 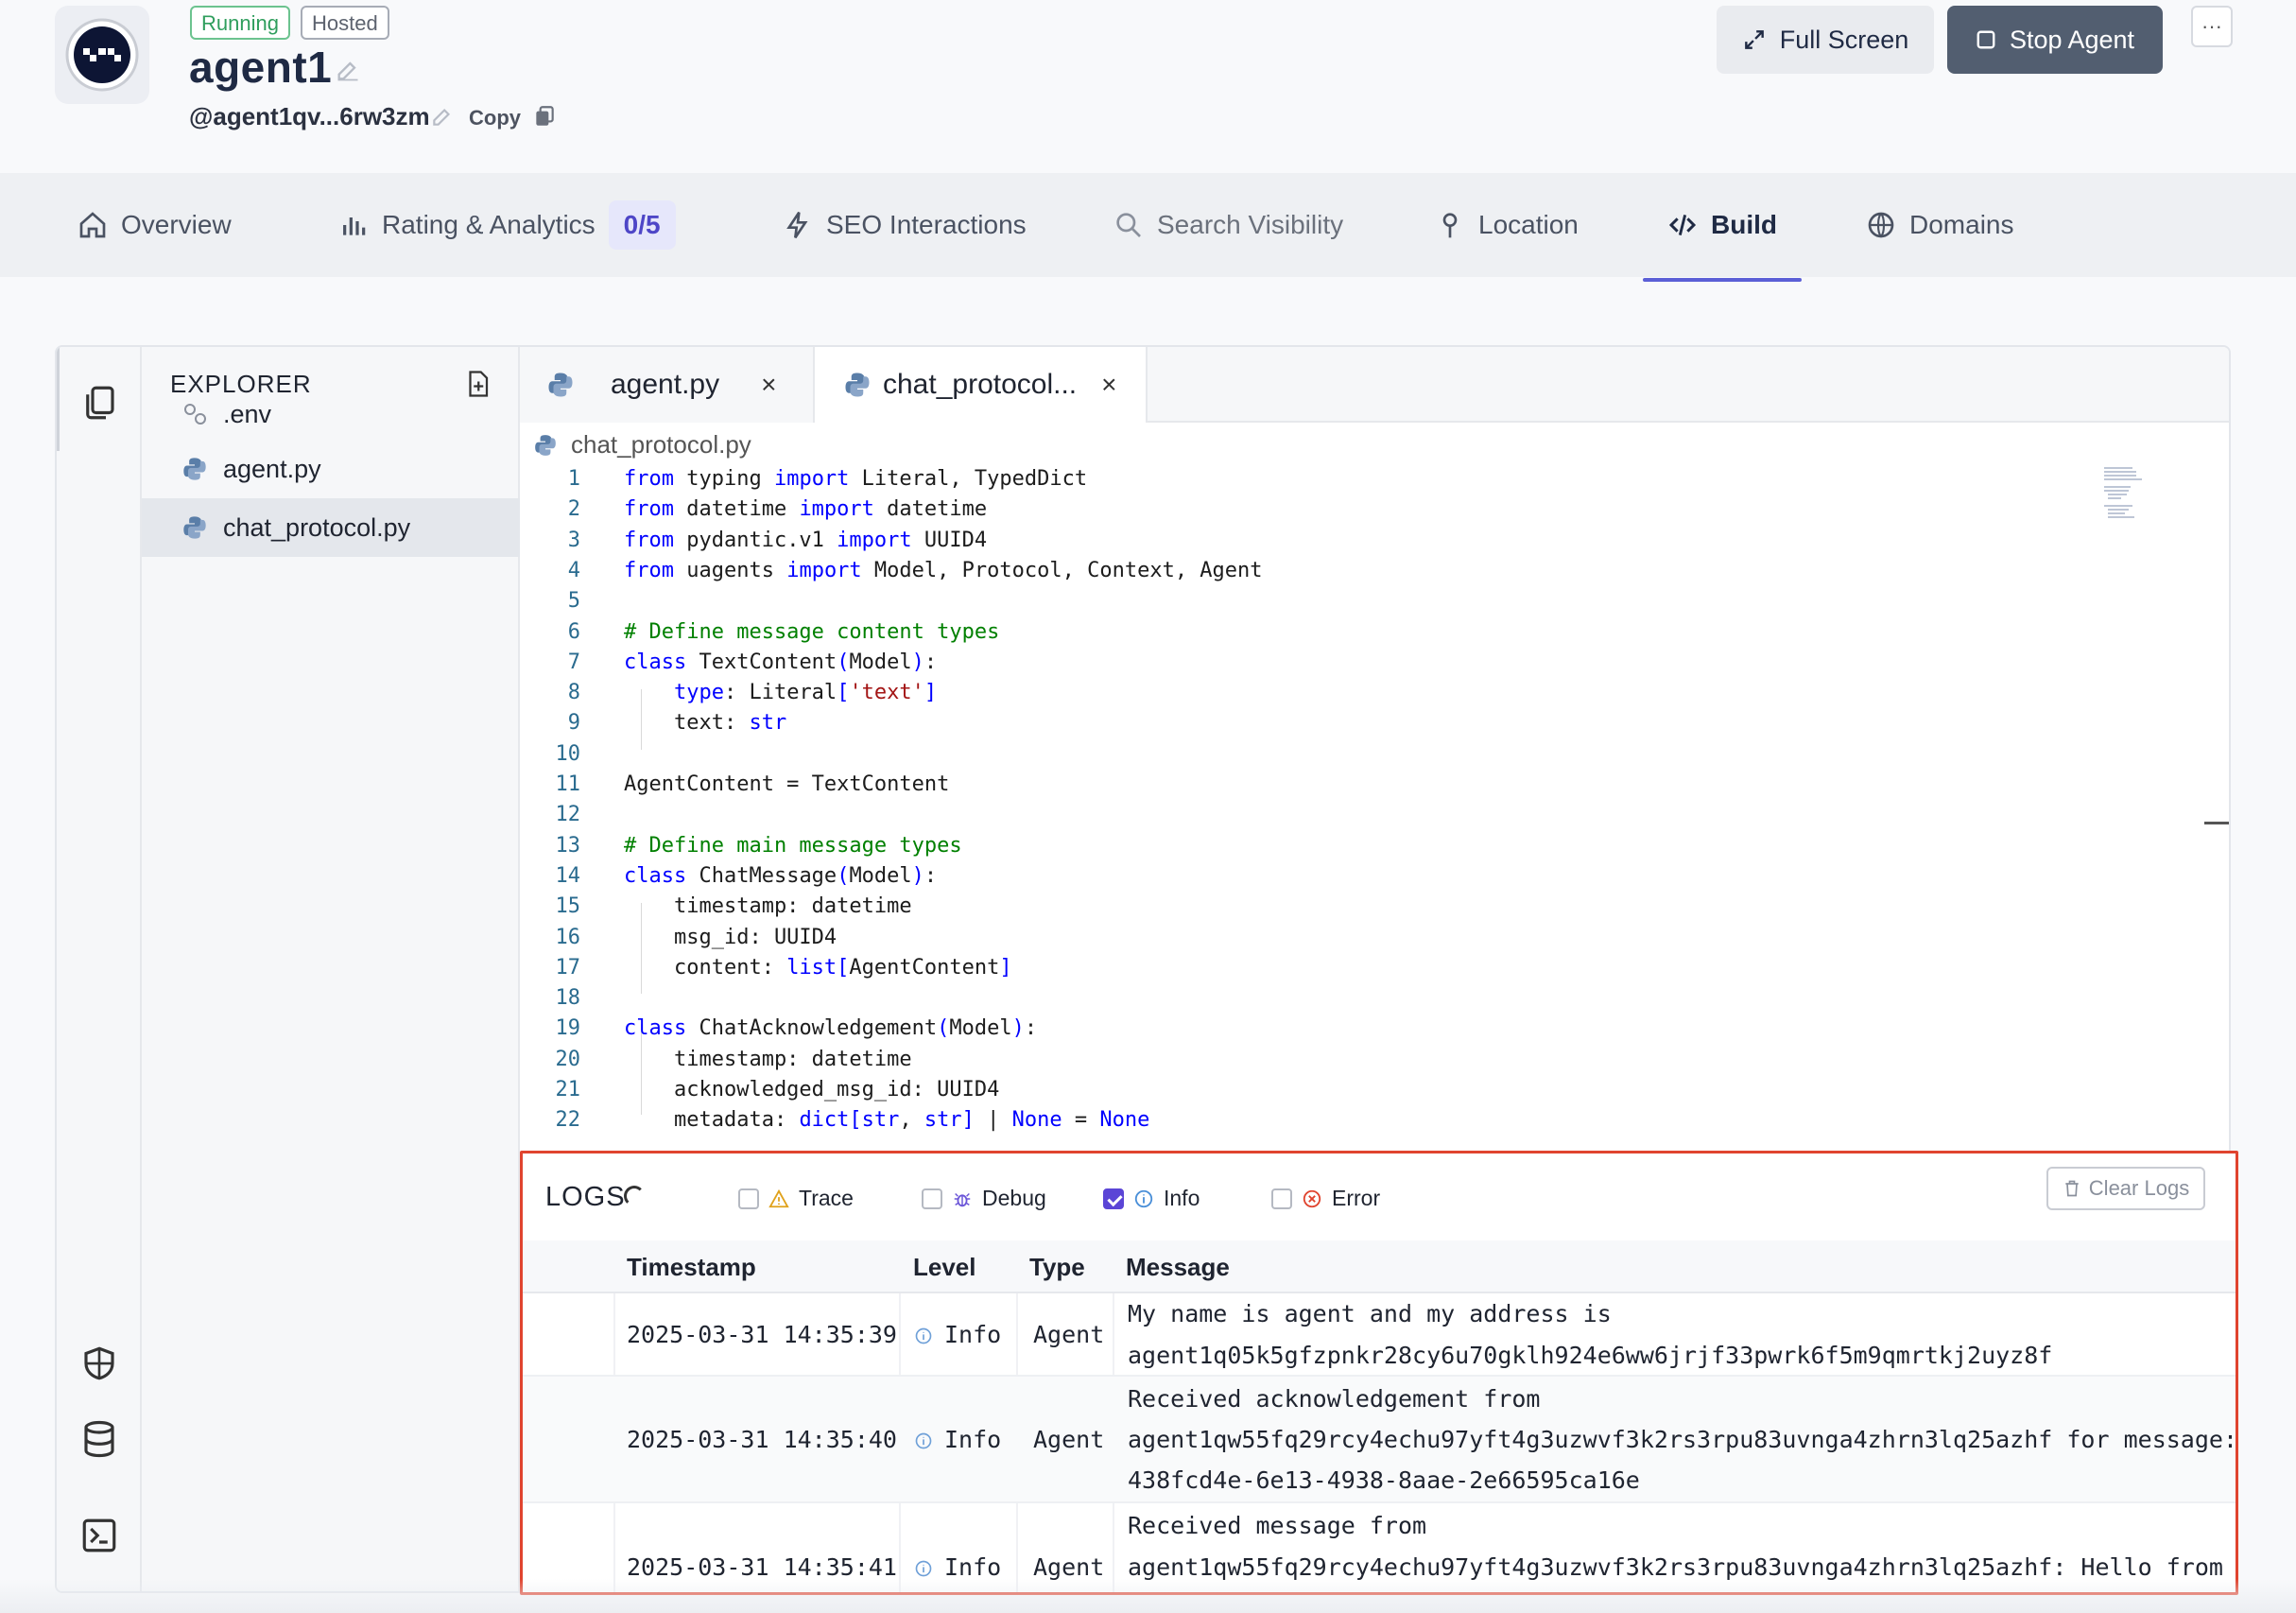 I want to click on tab-overview: Overview, so click(x=155, y=225).